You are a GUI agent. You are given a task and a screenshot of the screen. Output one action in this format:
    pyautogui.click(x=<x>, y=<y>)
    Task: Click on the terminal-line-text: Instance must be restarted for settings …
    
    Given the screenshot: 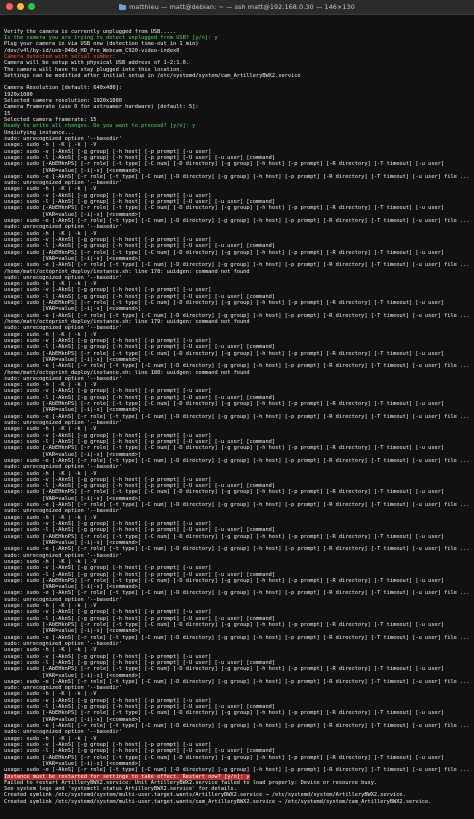 What is the action you would take?
    pyautogui.click(x=127, y=776)
    